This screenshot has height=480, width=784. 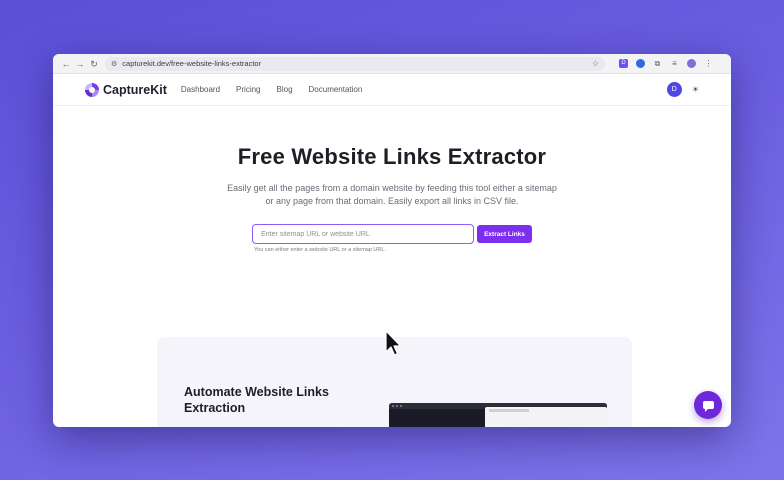 I want to click on profile-avatar-icon, so click(x=691, y=63).